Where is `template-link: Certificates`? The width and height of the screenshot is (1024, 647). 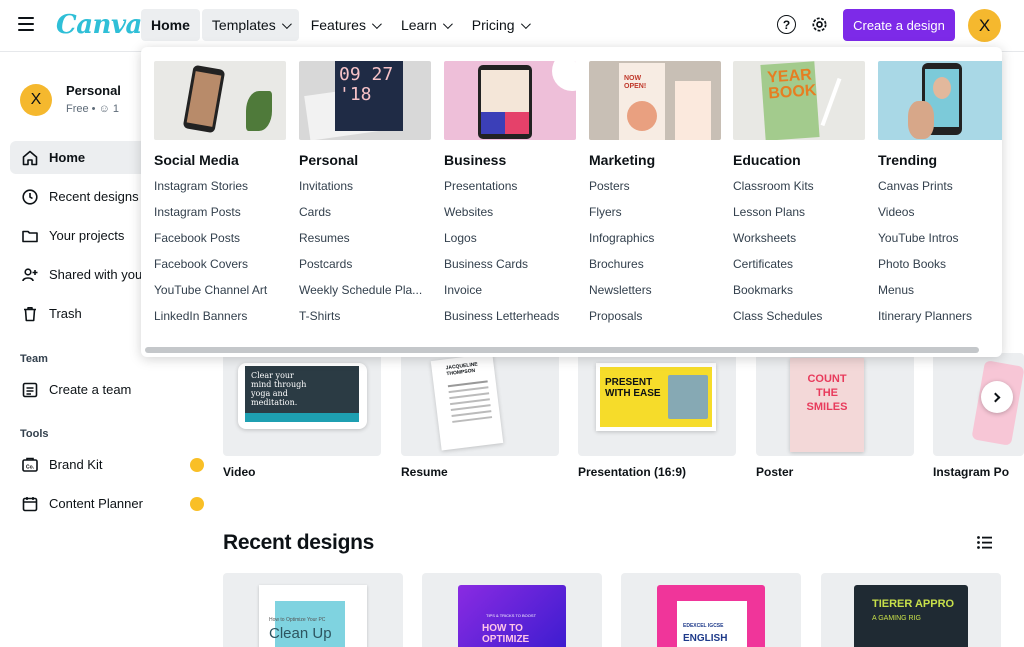 template-link: Certificates is located at coordinates (799, 264).